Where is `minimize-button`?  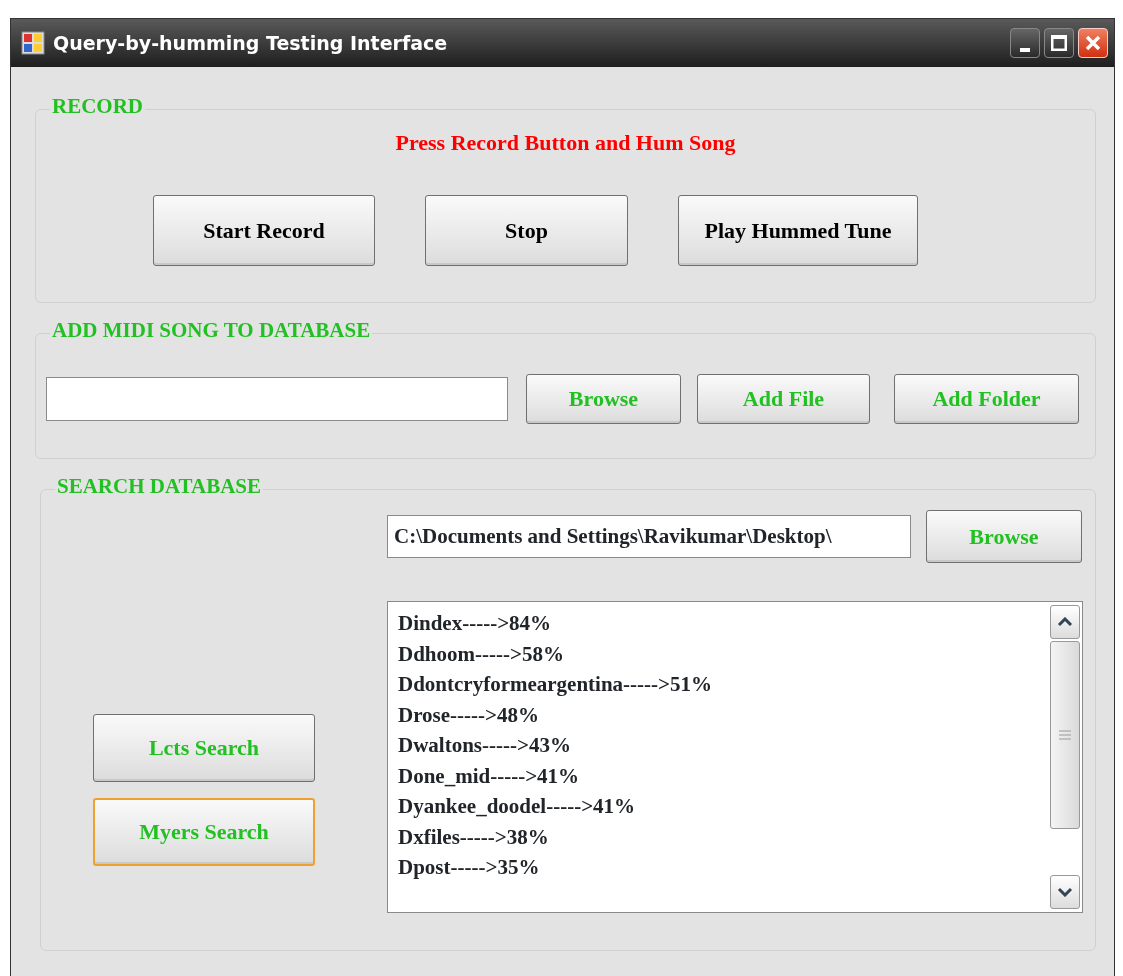
minimize-button is located at coordinates (1025, 43).